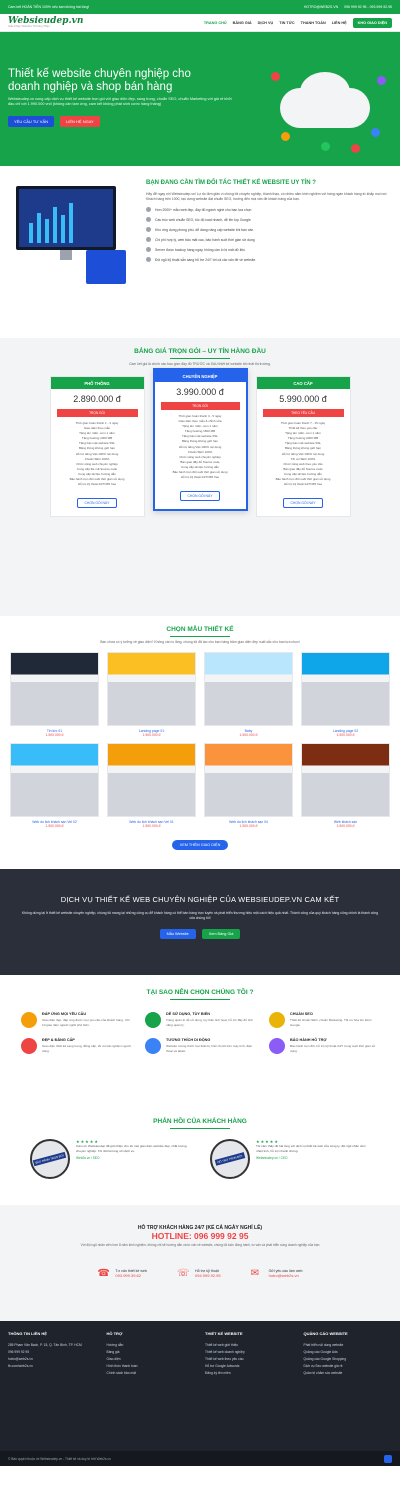 Image resolution: width=400 pixels, height=1496 pixels. Describe the element at coordinates (52, 1366) in the screenshot. I see `footer-link: fb.com/web2s.vn` at that location.